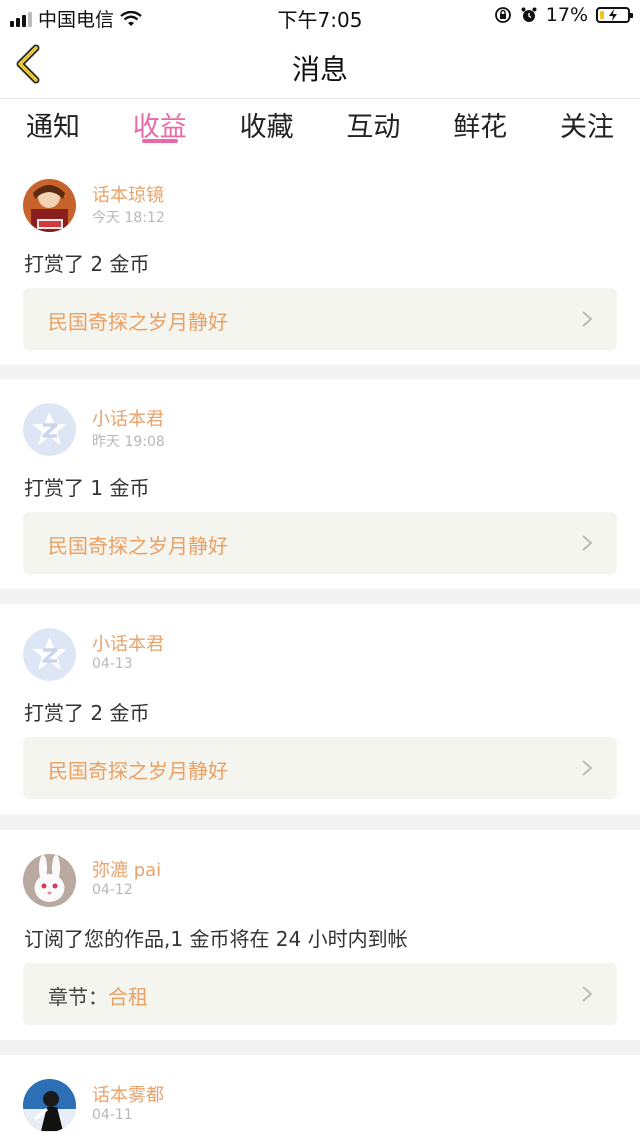 The width and height of the screenshot is (640, 1138). What do you see at coordinates (87, 488) in the screenshot?
I see `action-text: 打赏了 1 金币` at bounding box center [87, 488].